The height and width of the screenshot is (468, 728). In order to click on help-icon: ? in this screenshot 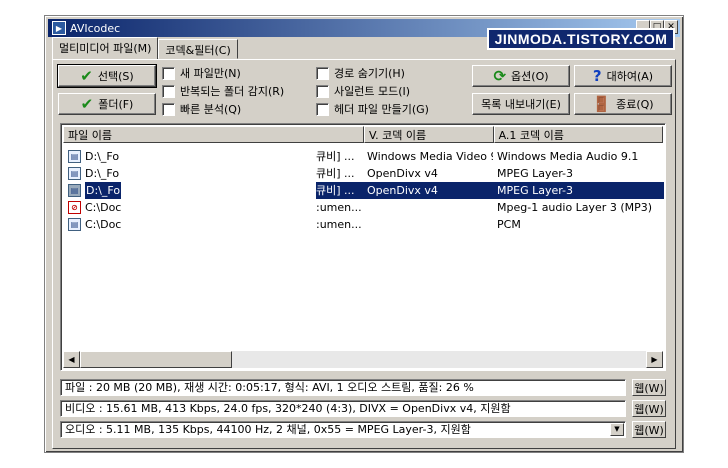, I will do `click(597, 75)`.